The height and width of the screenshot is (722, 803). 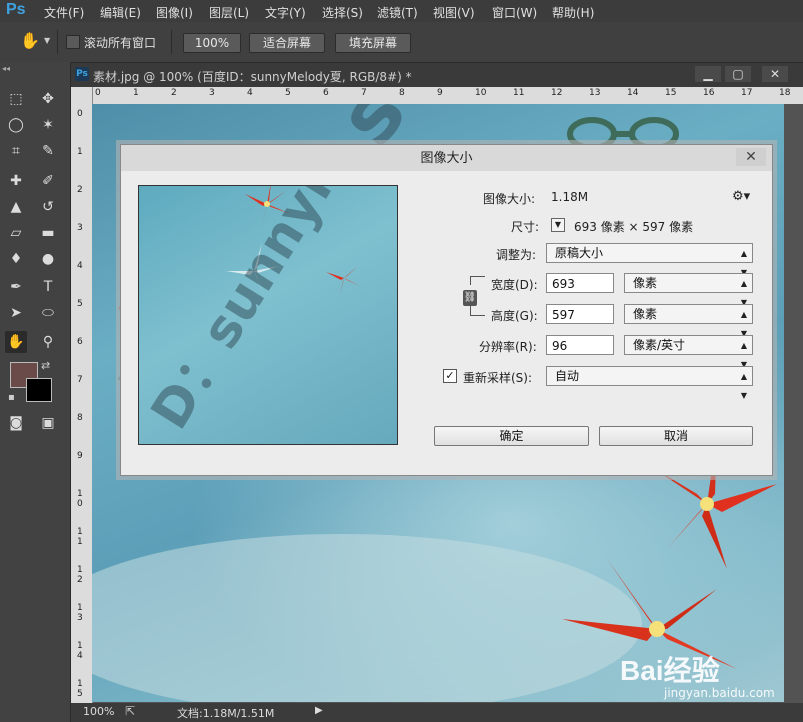 I want to click on path-select-icon: ➤, so click(x=16, y=313).